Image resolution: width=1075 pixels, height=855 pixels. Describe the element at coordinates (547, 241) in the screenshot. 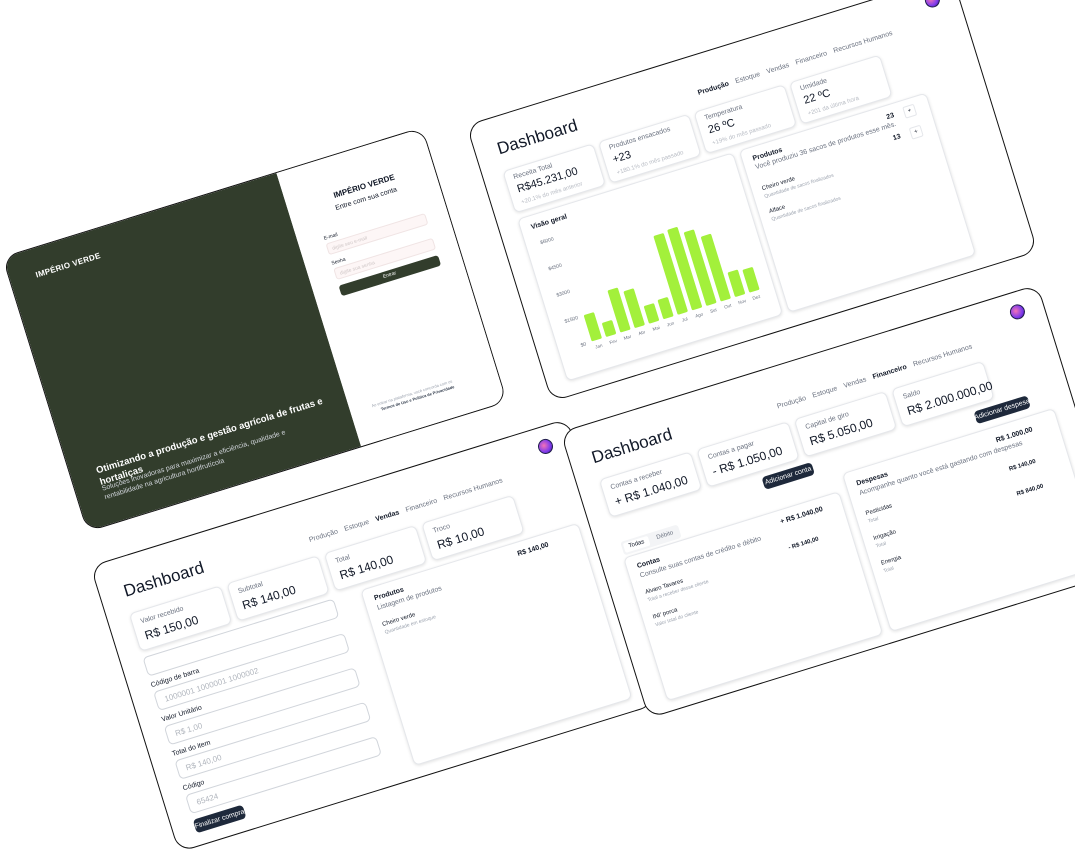

I see `y-tick-label: $6000` at that location.